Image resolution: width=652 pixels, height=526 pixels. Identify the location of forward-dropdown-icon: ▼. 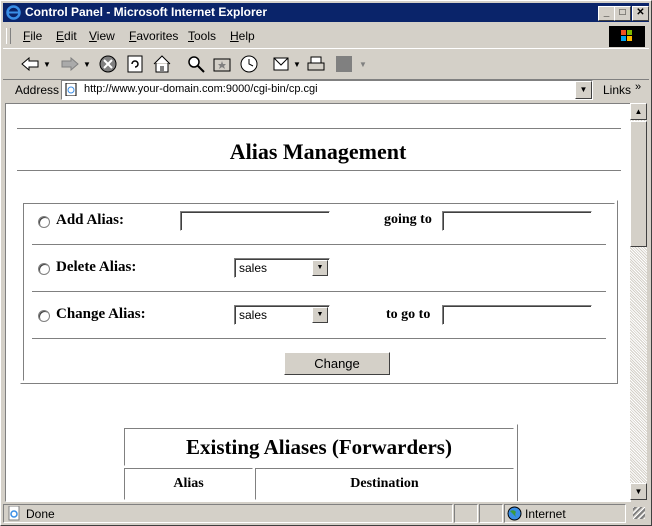
(87, 64).